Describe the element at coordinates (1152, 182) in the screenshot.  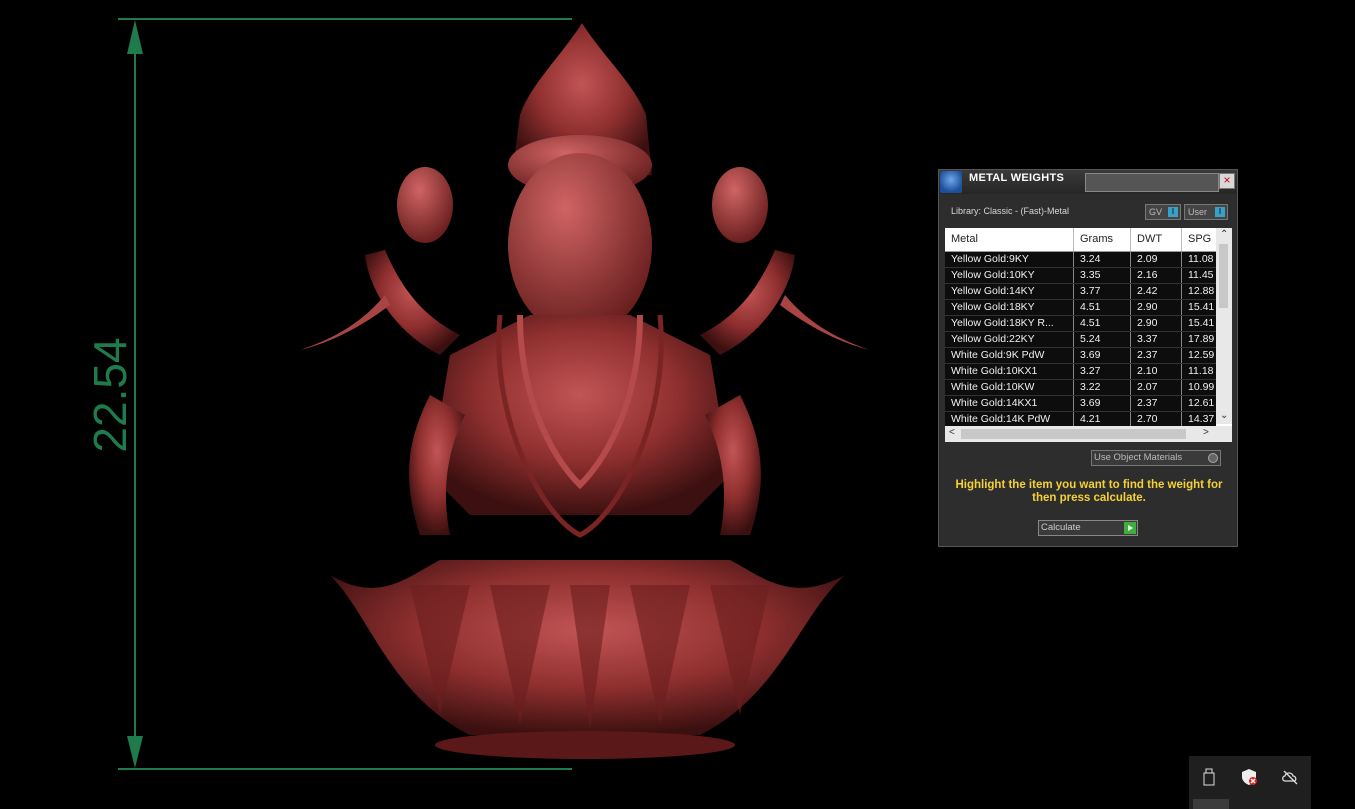
I see `title-strip` at that location.